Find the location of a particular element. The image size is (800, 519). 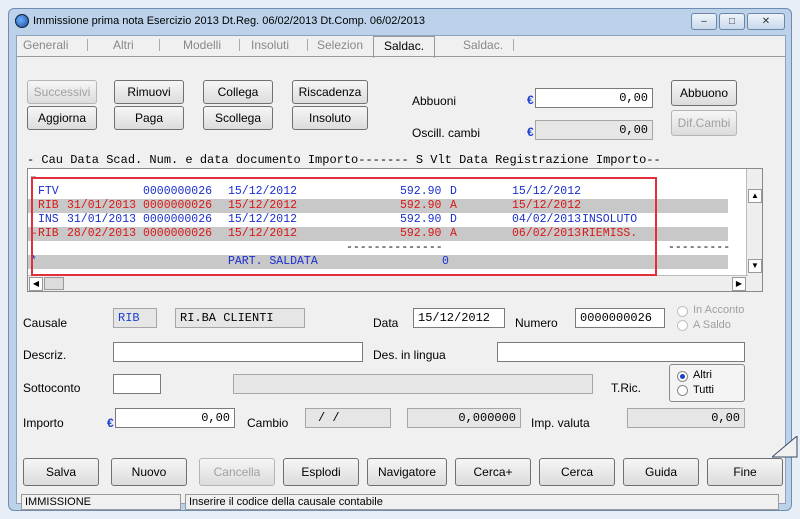

grid-vertical-scrollbar: ▲ ▼ is located at coordinates (754, 230).